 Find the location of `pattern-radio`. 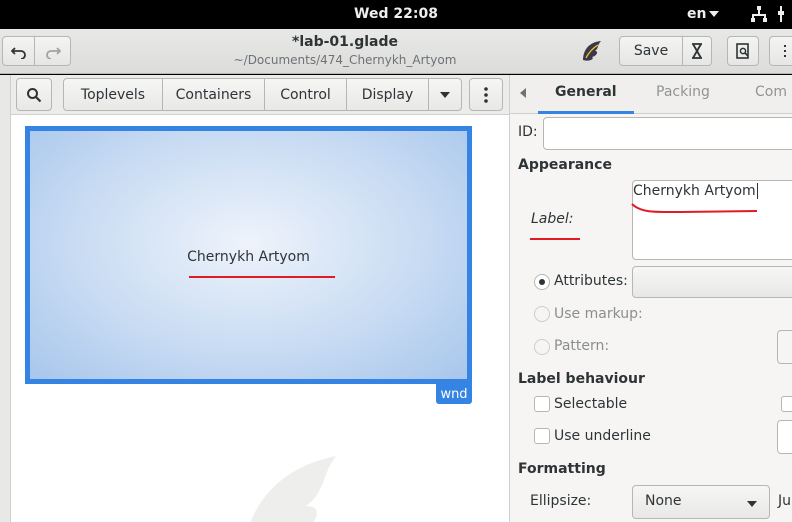

pattern-radio is located at coordinates (542, 347).